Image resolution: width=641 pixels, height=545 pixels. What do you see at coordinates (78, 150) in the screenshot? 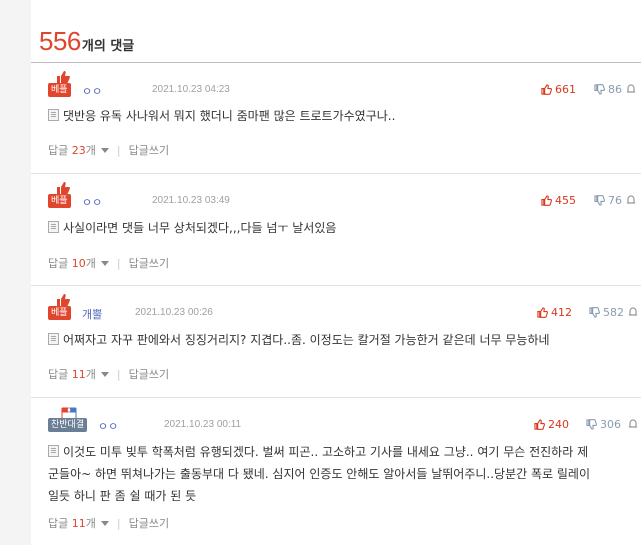
I see `reply-count: 23` at bounding box center [78, 150].